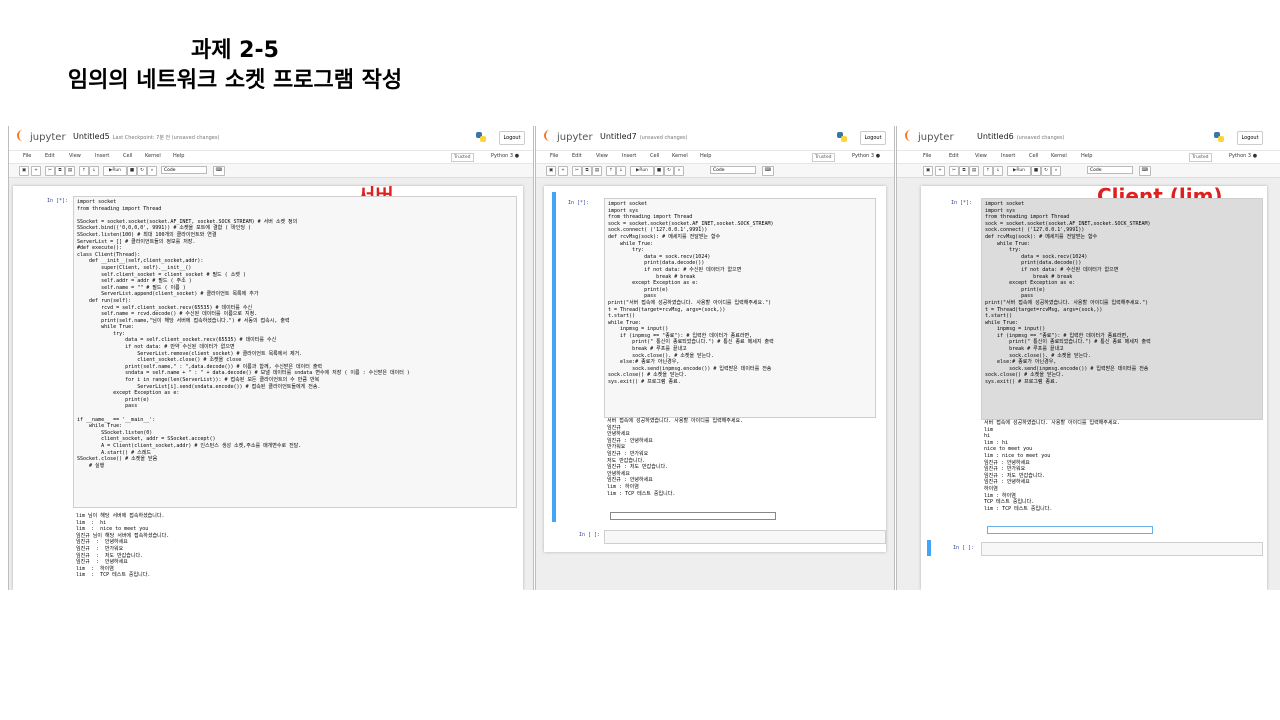  What do you see at coordinates (866, 156) in the screenshot?
I see `kernel-indicator: Python 3 ●` at bounding box center [866, 156].